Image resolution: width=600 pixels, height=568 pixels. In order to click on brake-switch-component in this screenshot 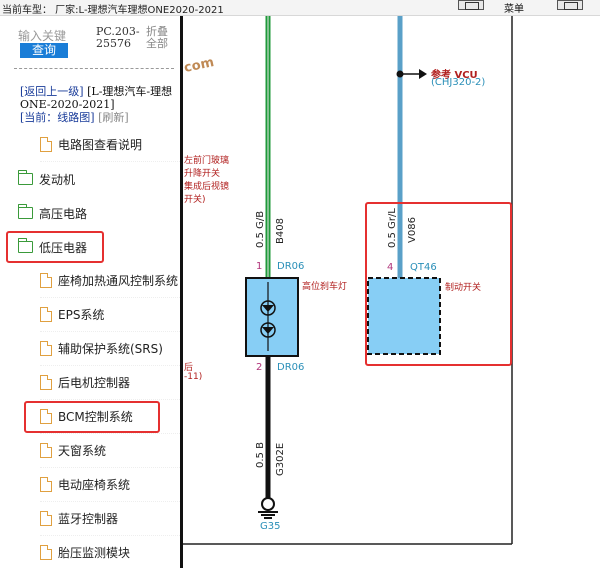, I will do `click(404, 316)`.